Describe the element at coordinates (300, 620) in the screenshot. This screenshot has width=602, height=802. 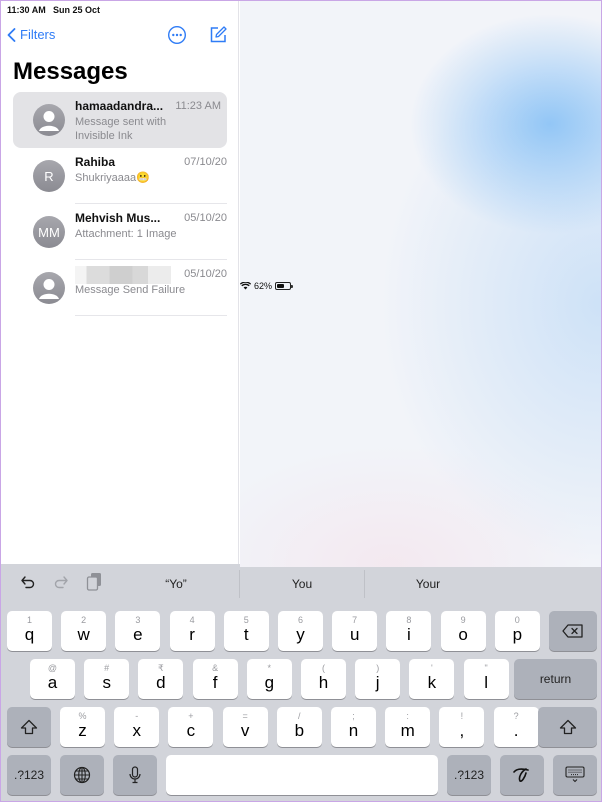
I see `key-secondary-char: 6` at that location.